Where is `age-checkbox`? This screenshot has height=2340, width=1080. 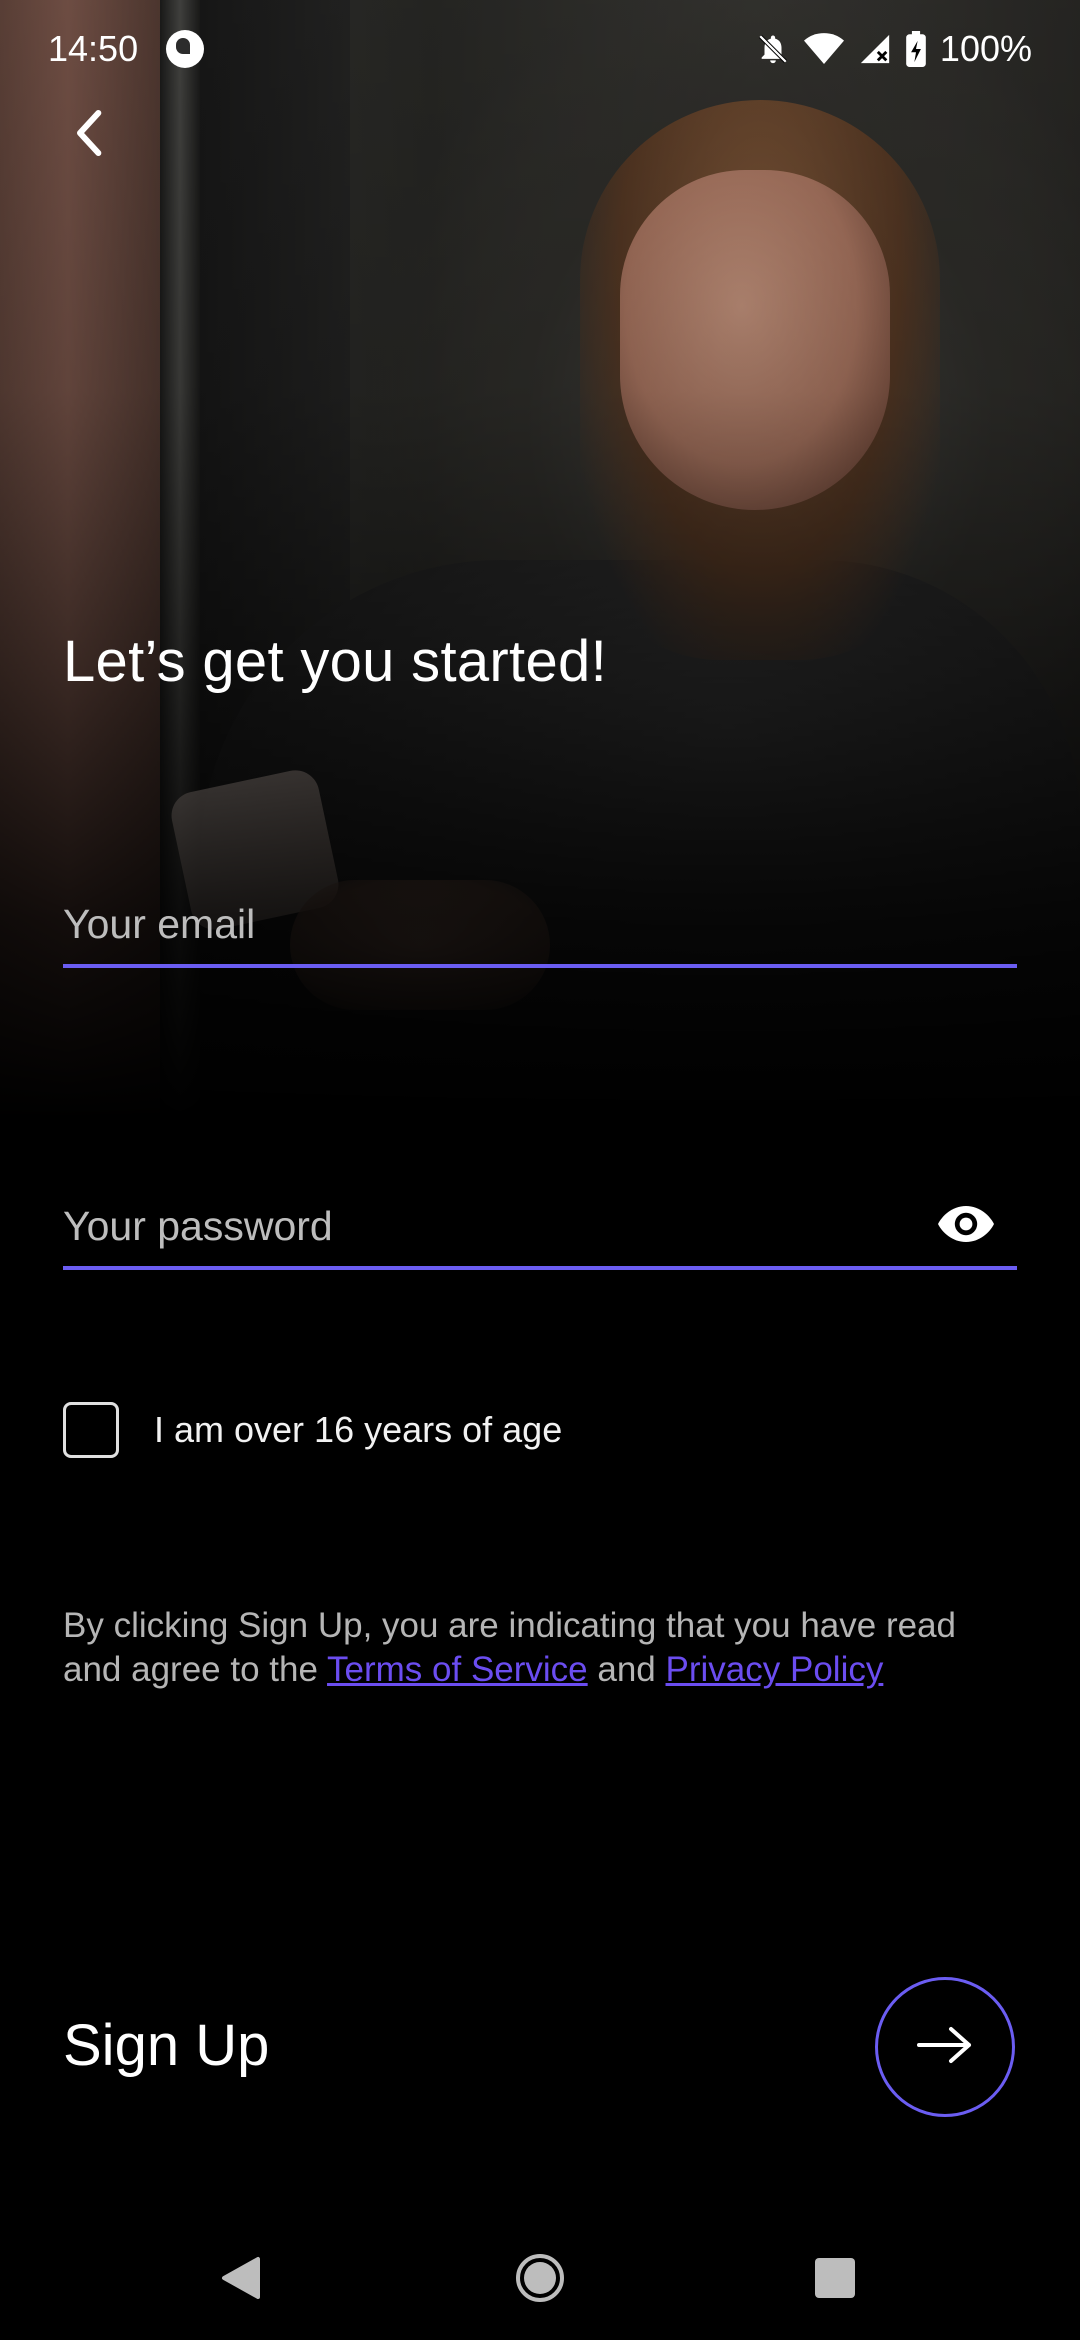
age-checkbox is located at coordinates (91, 1430).